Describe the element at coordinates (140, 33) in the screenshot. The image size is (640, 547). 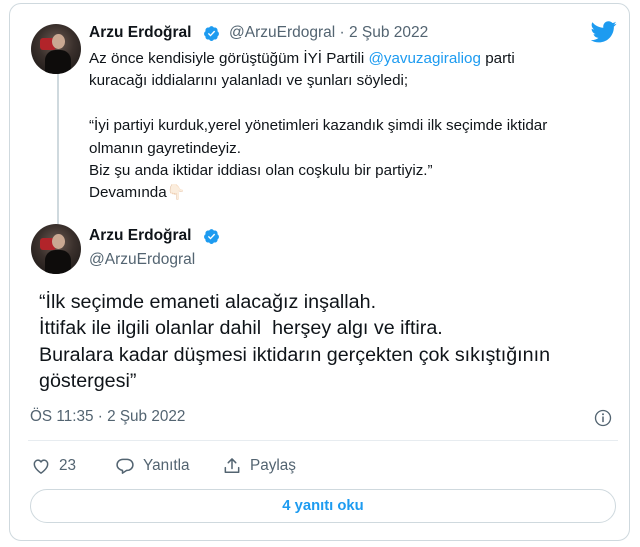
I see `quoted-author-name: Arzu Erdoğral` at that location.